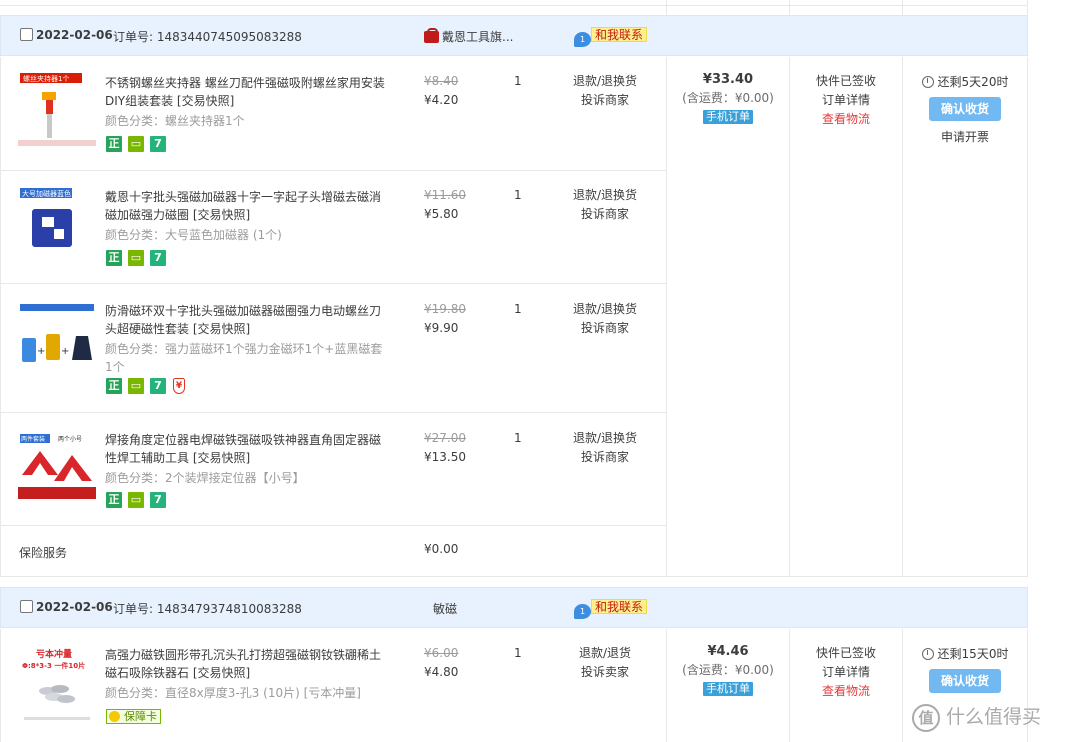 The image size is (1080, 742). Describe the element at coordinates (246, 664) in the screenshot. I see `product-title: 高强力磁铁圆形带孔沉头孔打捞超强磁钢钕铁硼稀土磁石吸除铁器石 [交易快照]` at that location.